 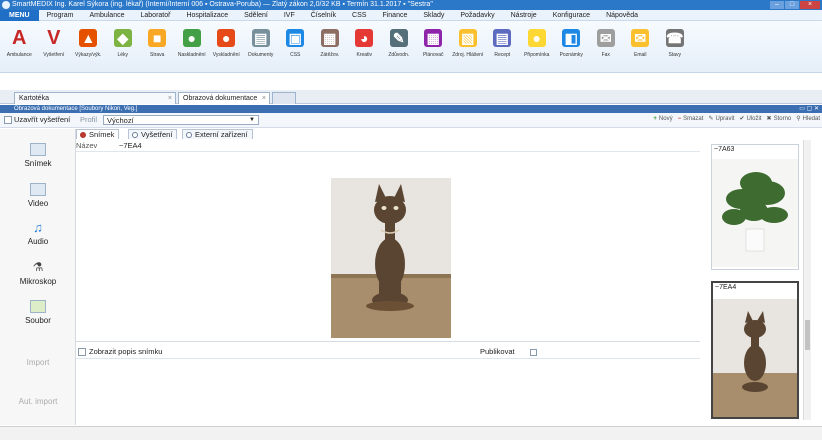 I want to click on ribbon-button: ◆ Léky, so click(x=123, y=47).